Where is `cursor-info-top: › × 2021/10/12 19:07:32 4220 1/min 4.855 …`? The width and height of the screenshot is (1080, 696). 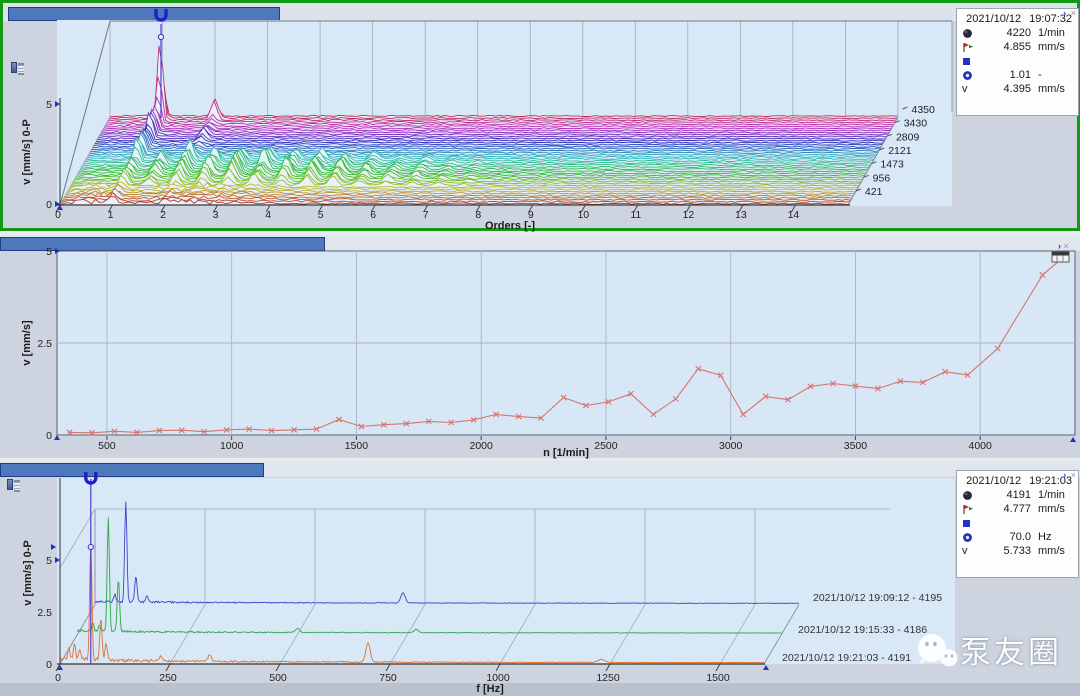
cursor-info-top: › × 2021/10/12 19:07:32 4220 1/min 4.855 … is located at coordinates (1017, 62).